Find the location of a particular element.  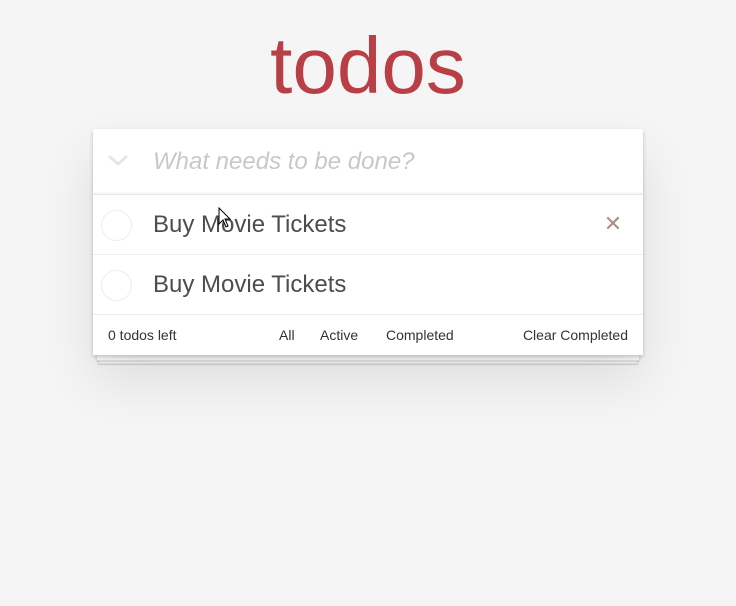

chevron-down-icon is located at coordinates (118, 160).